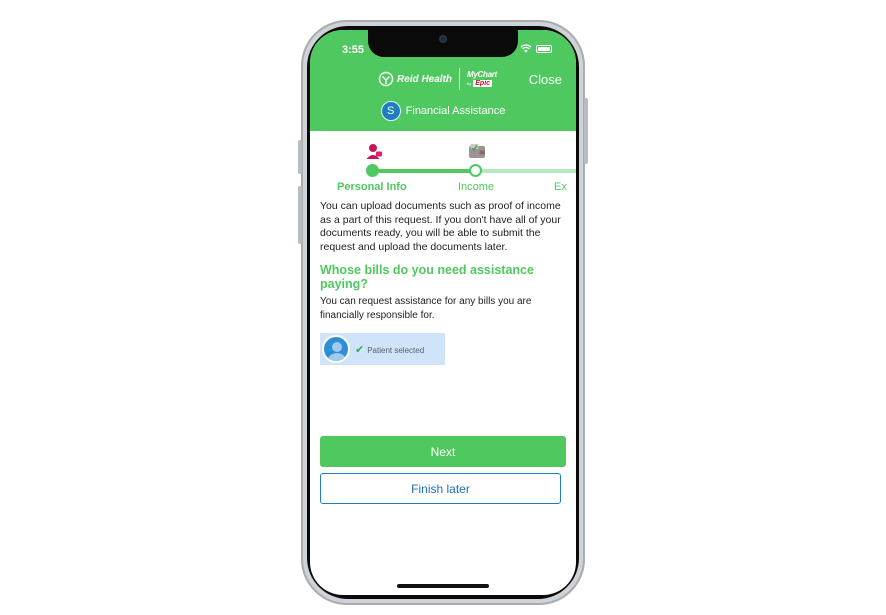  I want to click on reid-health-logo: Reid Health, so click(415, 79).